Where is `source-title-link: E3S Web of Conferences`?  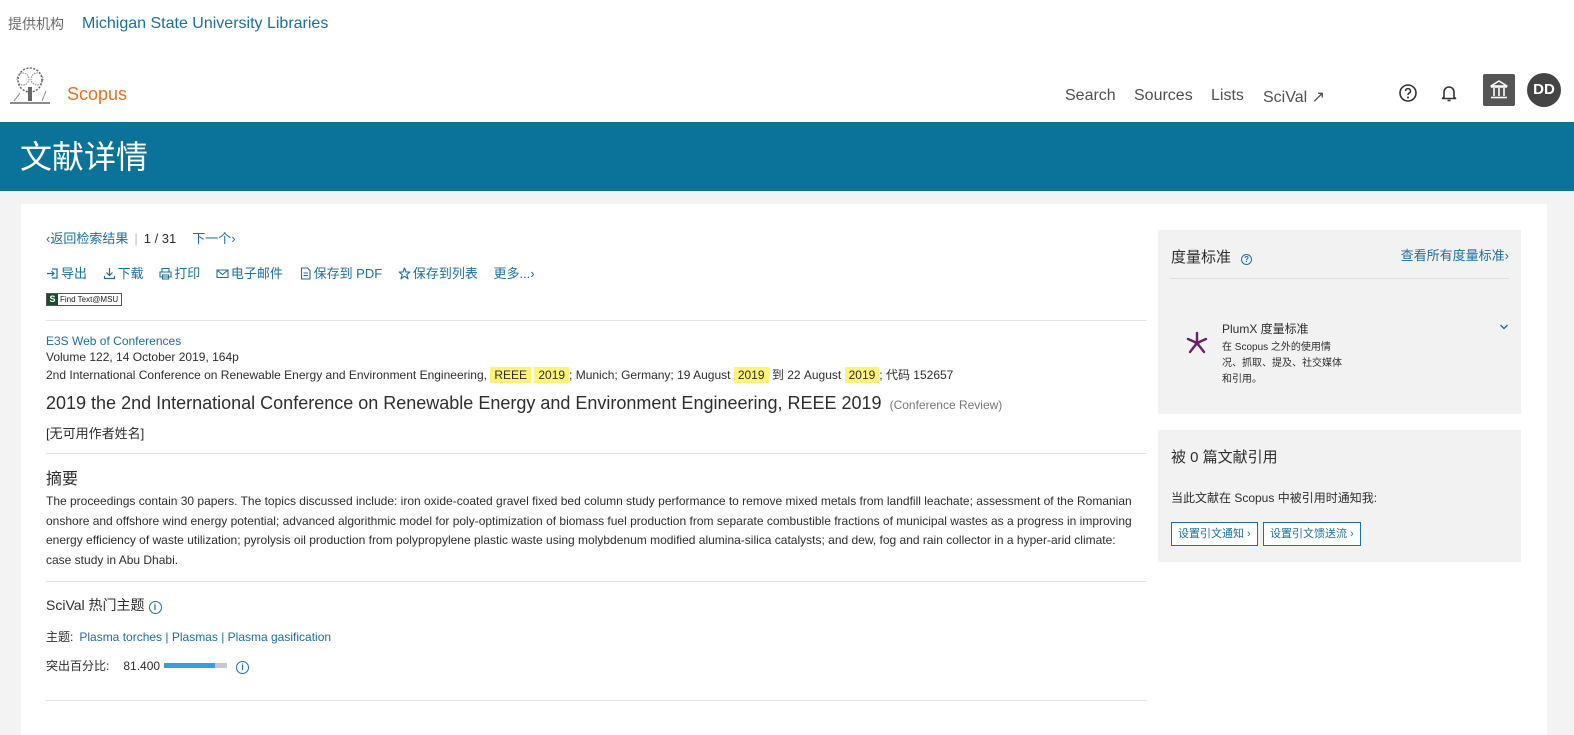
source-title-link: E3S Web of Conferences is located at coordinates (113, 341).